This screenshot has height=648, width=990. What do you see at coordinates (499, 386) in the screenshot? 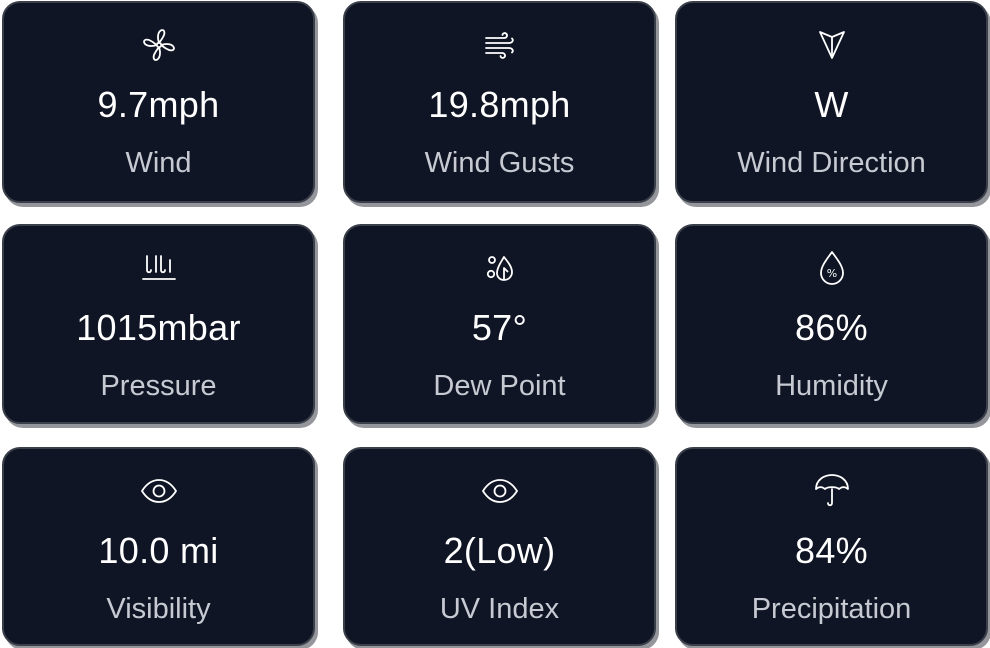
I see `dew-point-label: Dew Point` at bounding box center [499, 386].